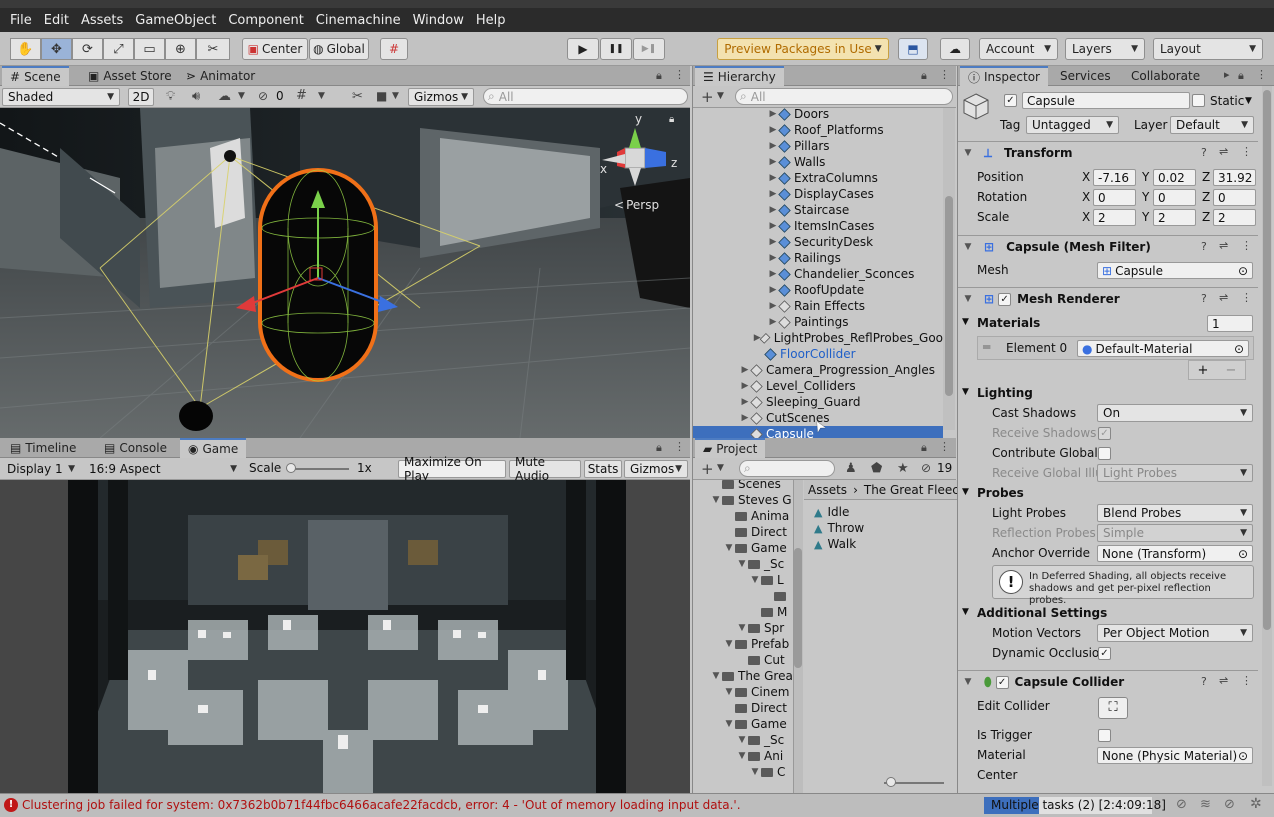  I want to click on scene-search-input: ⌕ All, so click(585, 96).